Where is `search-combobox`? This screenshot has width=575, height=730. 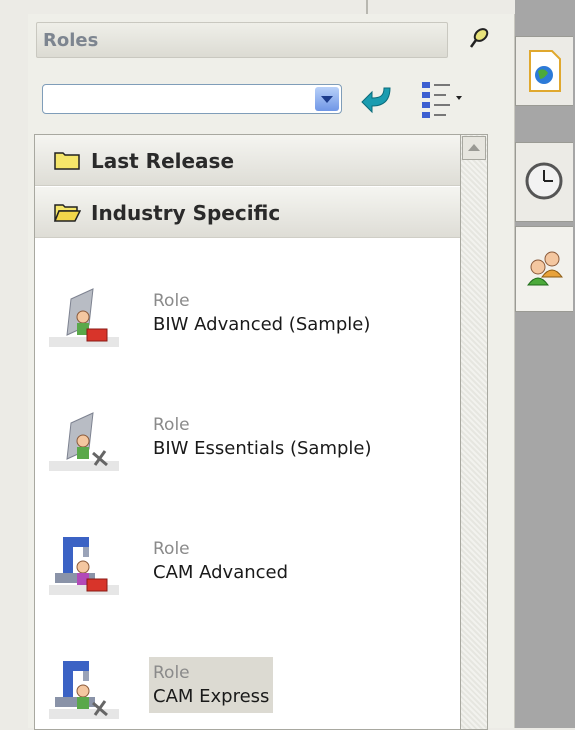
search-combobox is located at coordinates (192, 99).